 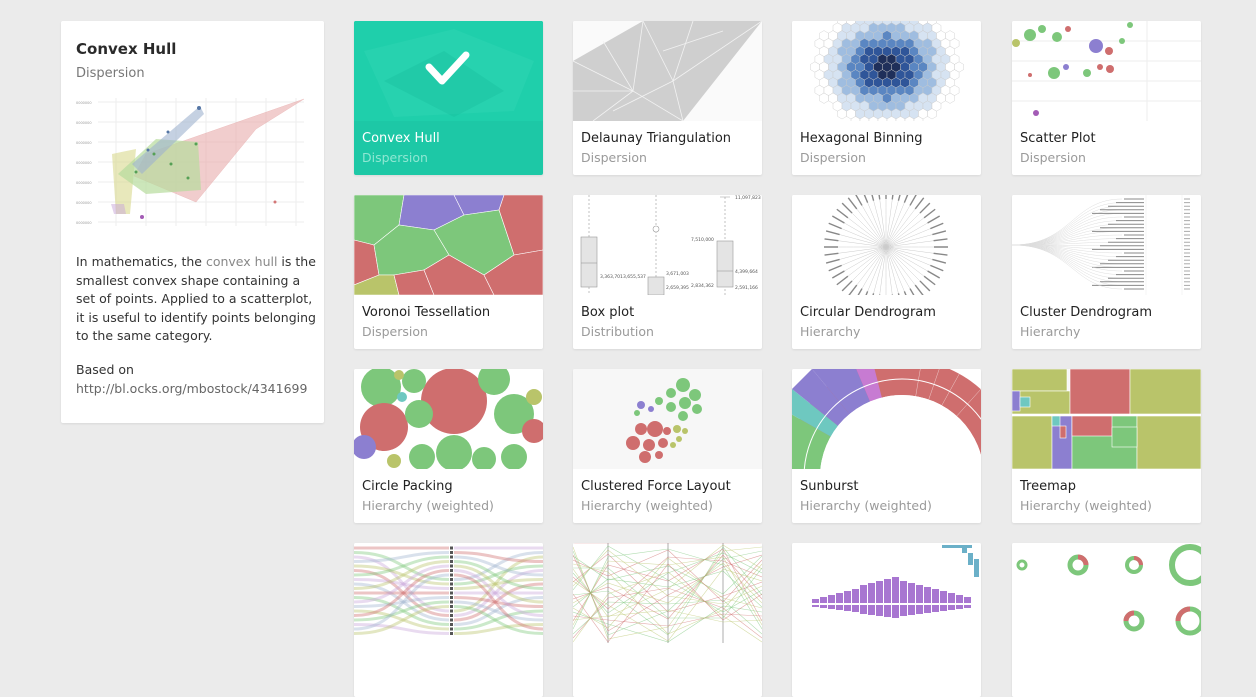 I want to click on svg-text: 3,671,003, so click(x=677, y=274).